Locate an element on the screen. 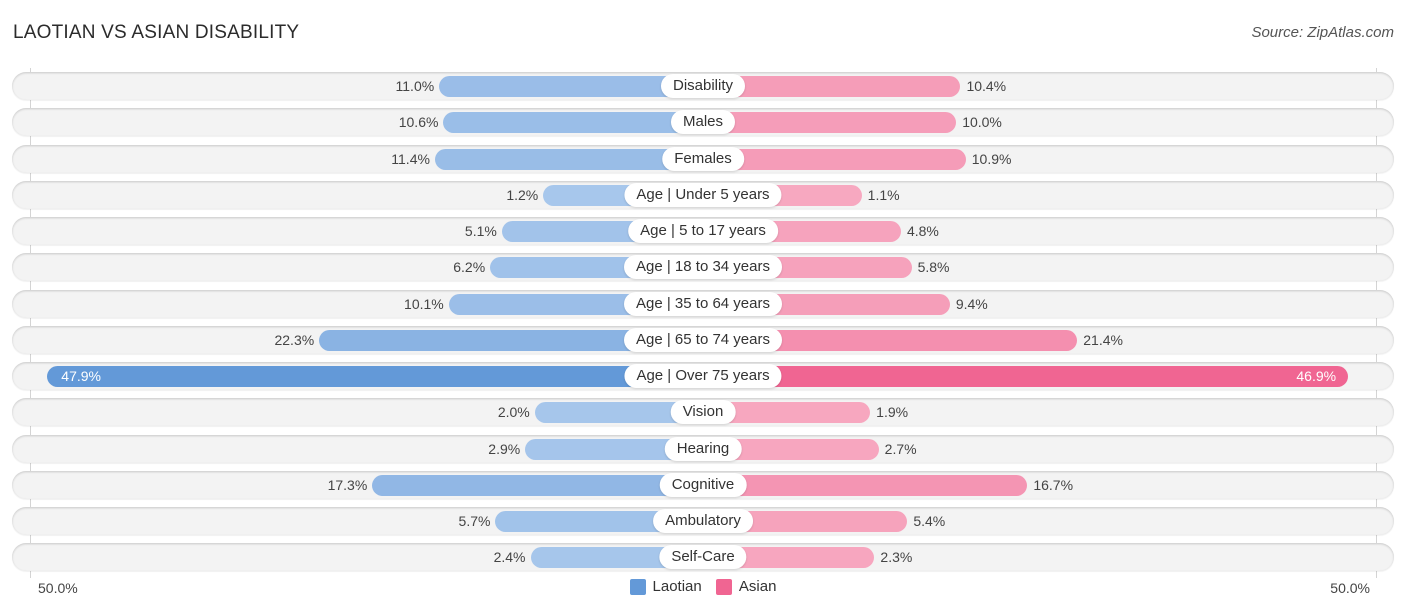  chart-row: Males 10.6% 10.0% is located at coordinates (703, 122).